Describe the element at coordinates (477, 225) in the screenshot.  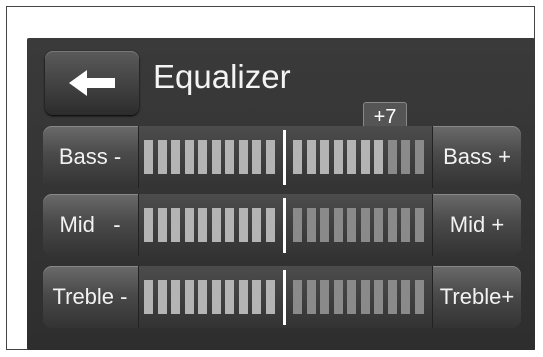
I see `mid-increase-button: Mid +` at that location.